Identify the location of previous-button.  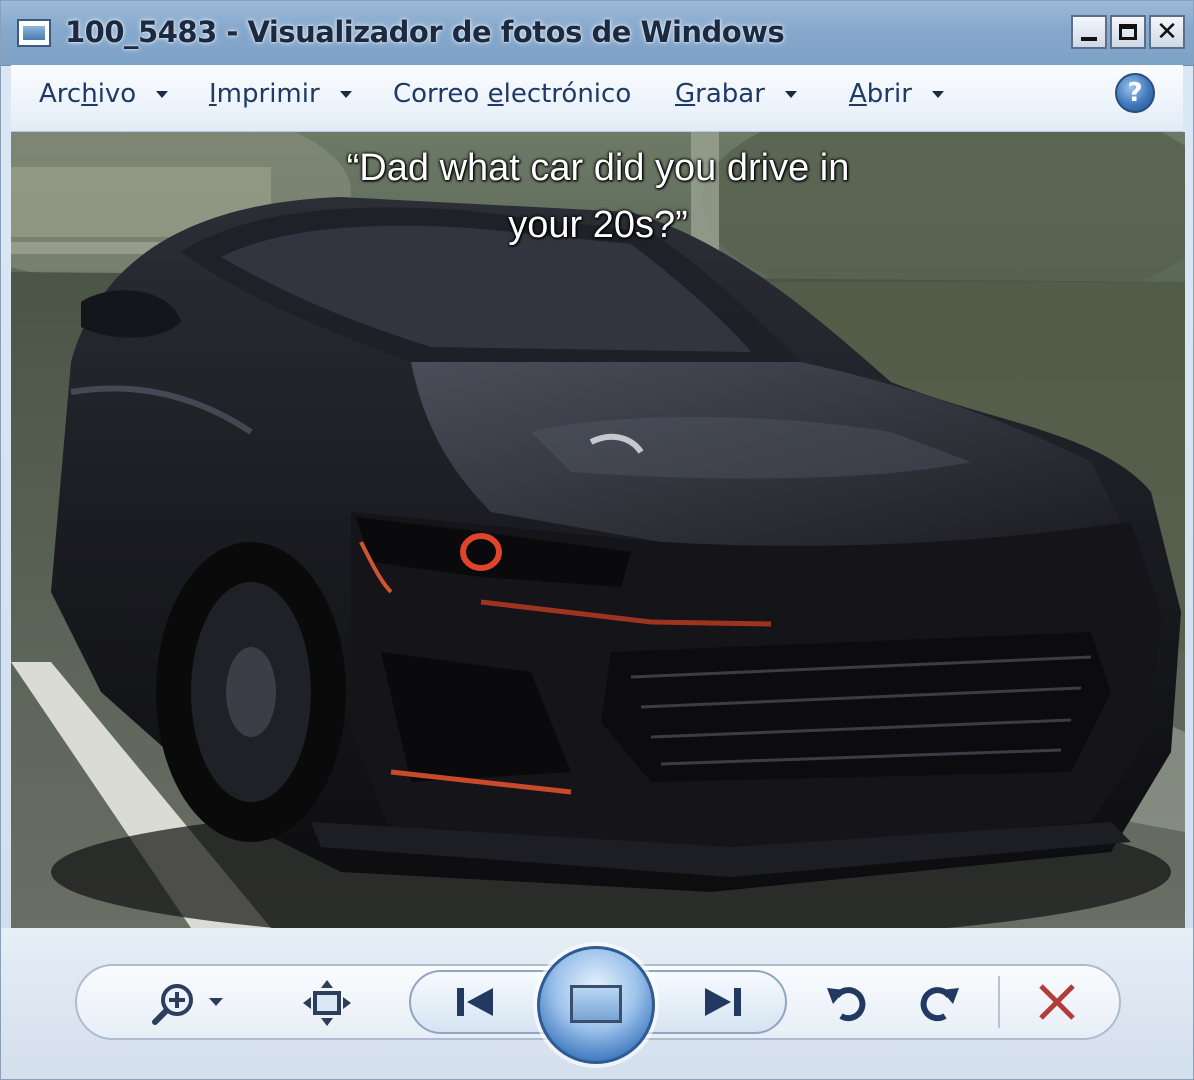
(476, 1002).